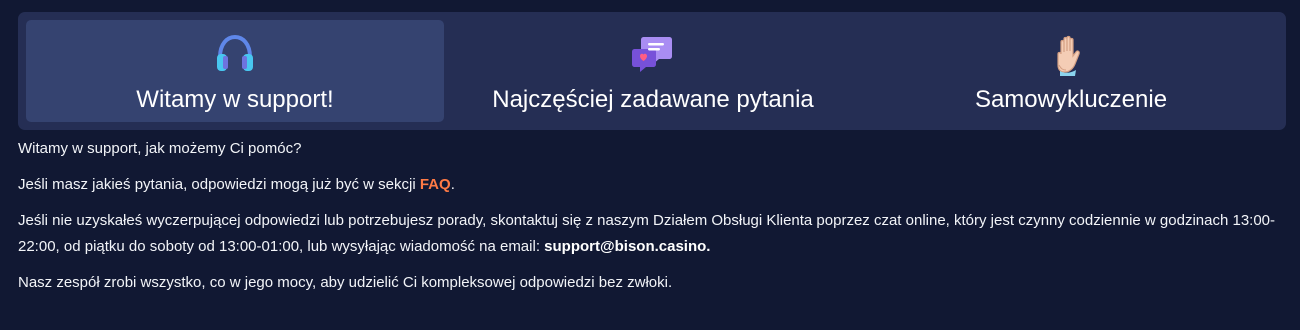  What do you see at coordinates (235, 54) in the screenshot?
I see `headphones-icon` at bounding box center [235, 54].